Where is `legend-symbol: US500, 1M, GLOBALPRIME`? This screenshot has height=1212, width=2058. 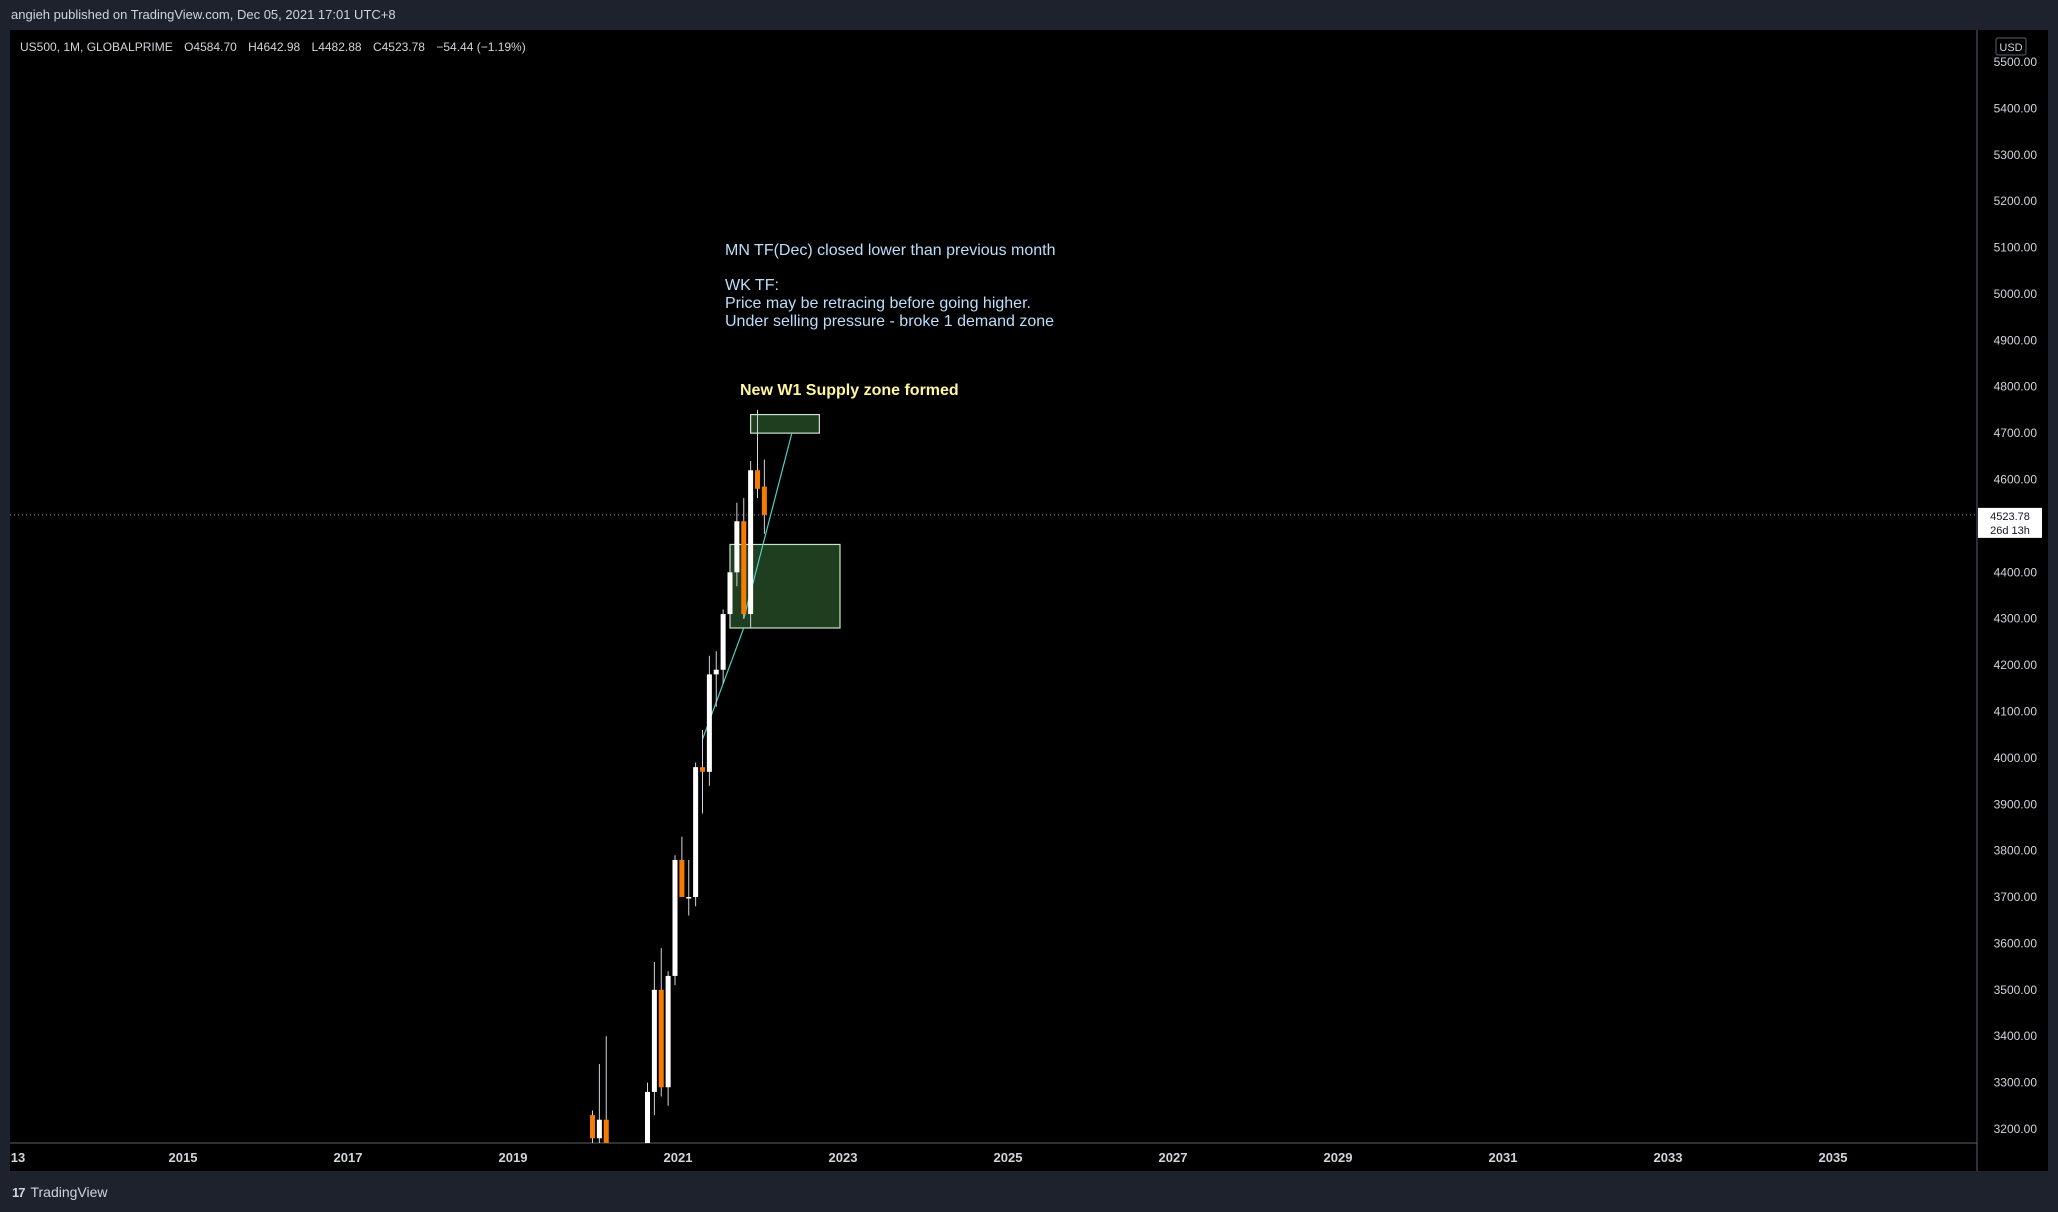
legend-symbol: US500, 1M, GLOBALPRIME is located at coordinates (96, 47).